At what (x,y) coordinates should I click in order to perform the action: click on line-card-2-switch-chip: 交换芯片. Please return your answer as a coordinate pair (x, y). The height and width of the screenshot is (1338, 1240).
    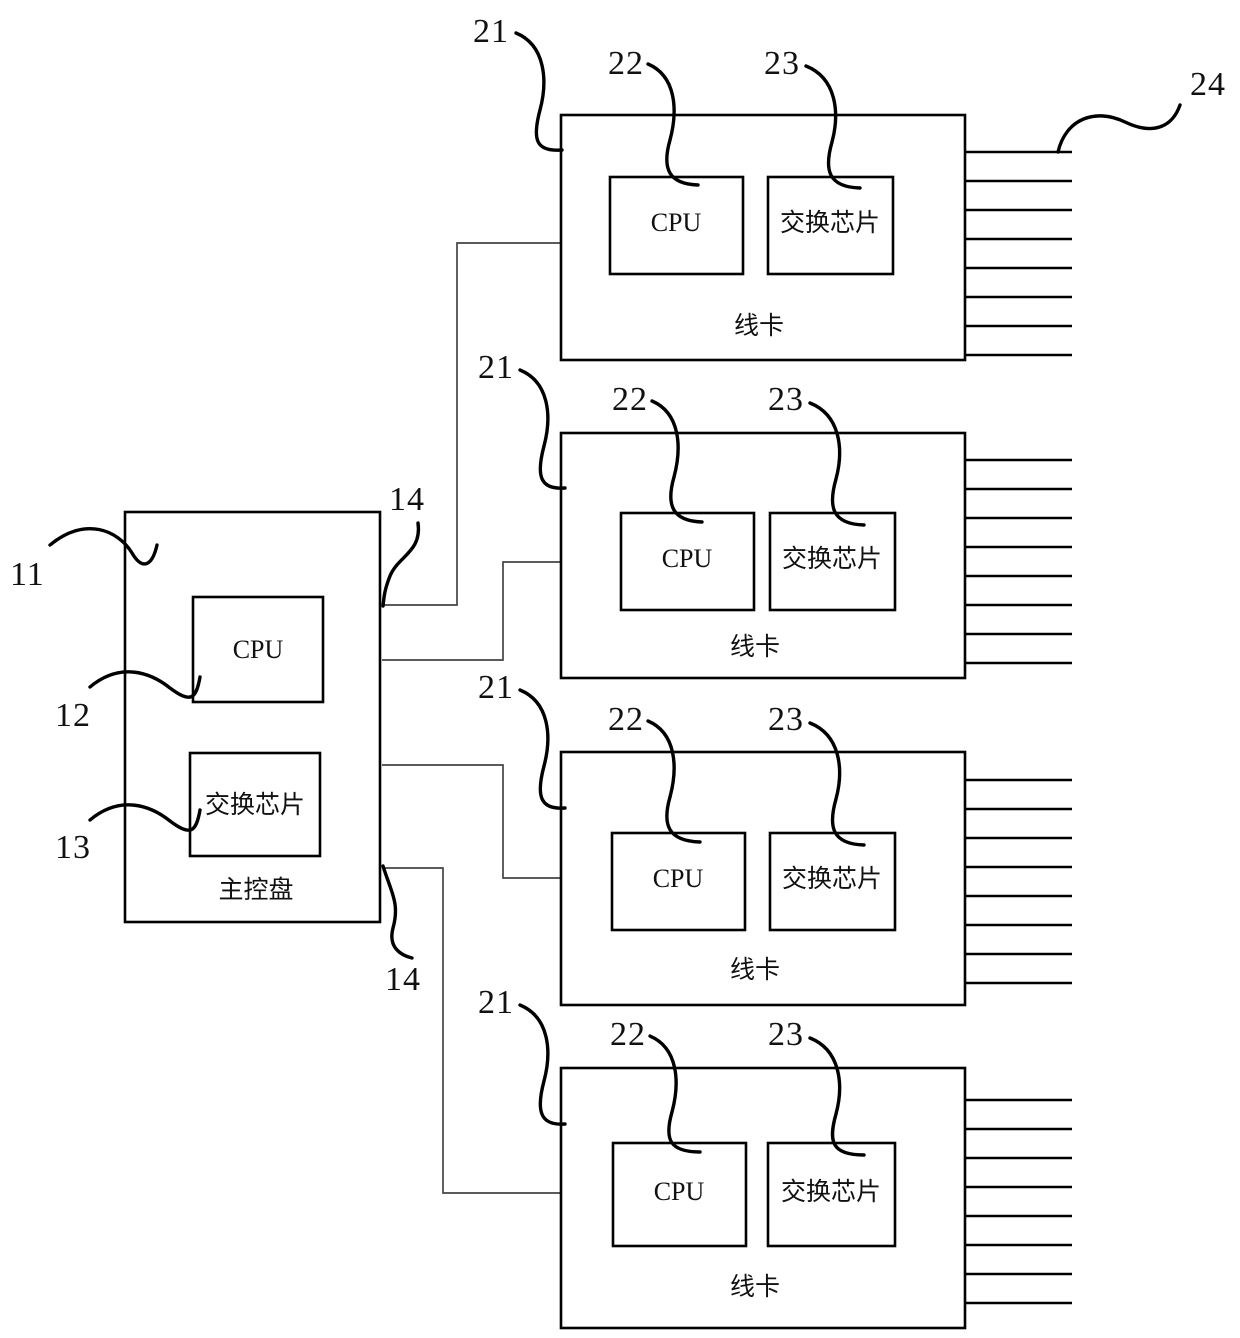
    Looking at the image, I should click on (832, 561).